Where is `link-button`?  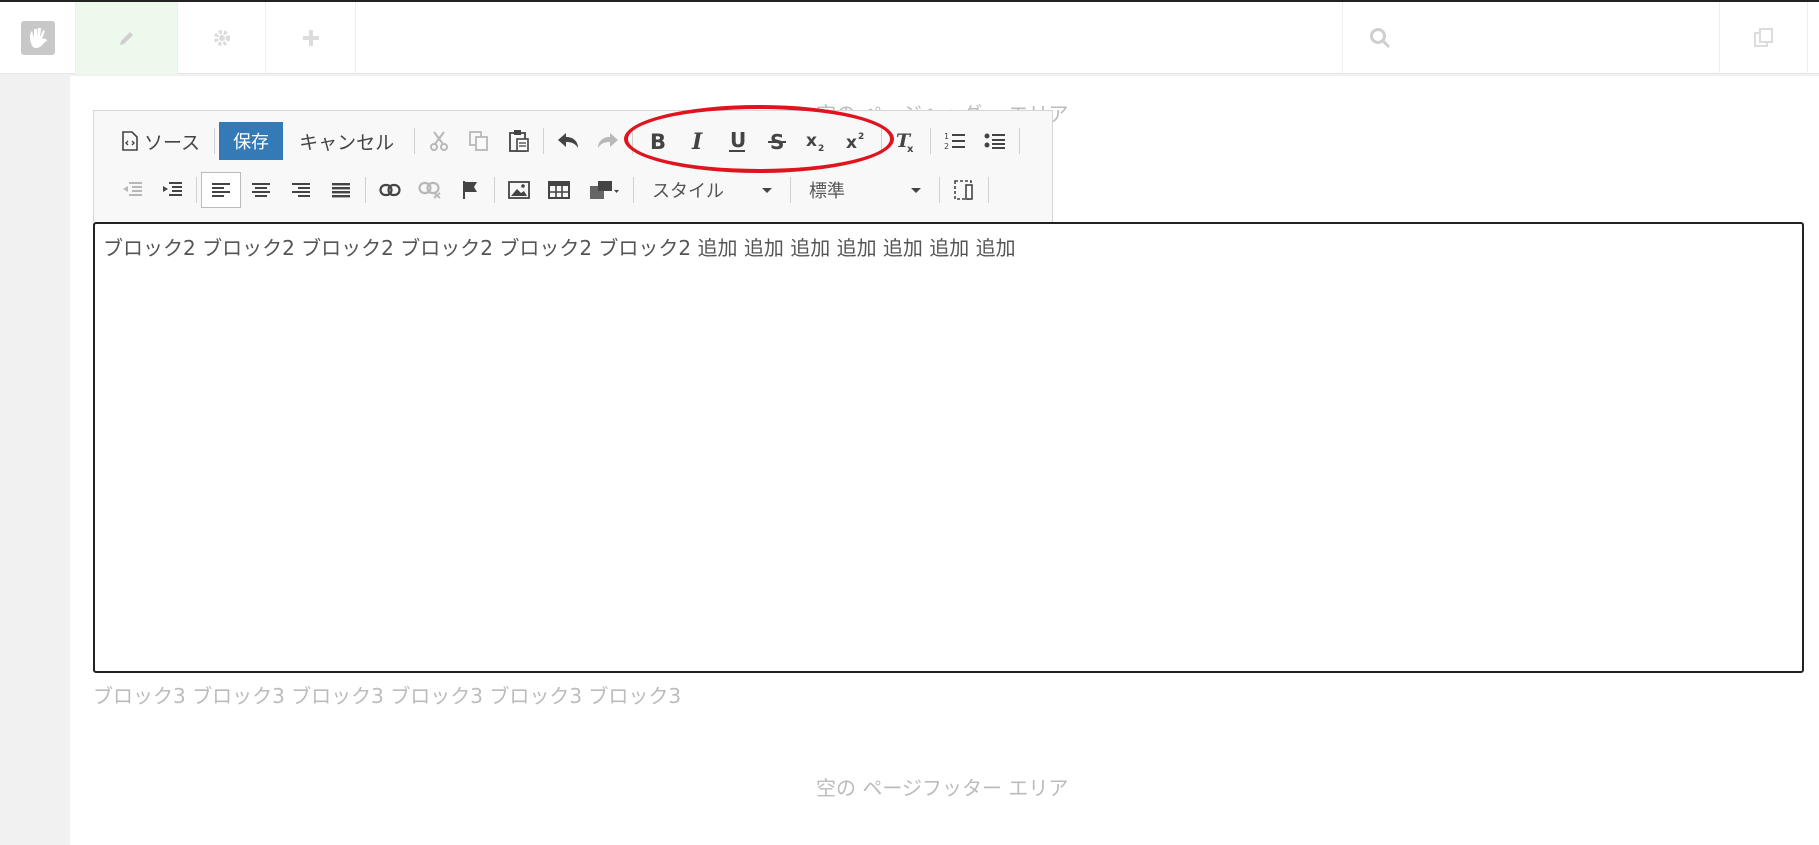 link-button is located at coordinates (390, 190).